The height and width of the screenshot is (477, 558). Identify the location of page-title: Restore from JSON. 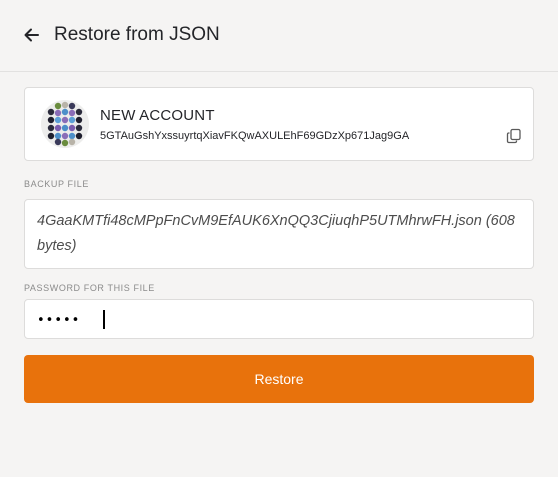
(137, 34).